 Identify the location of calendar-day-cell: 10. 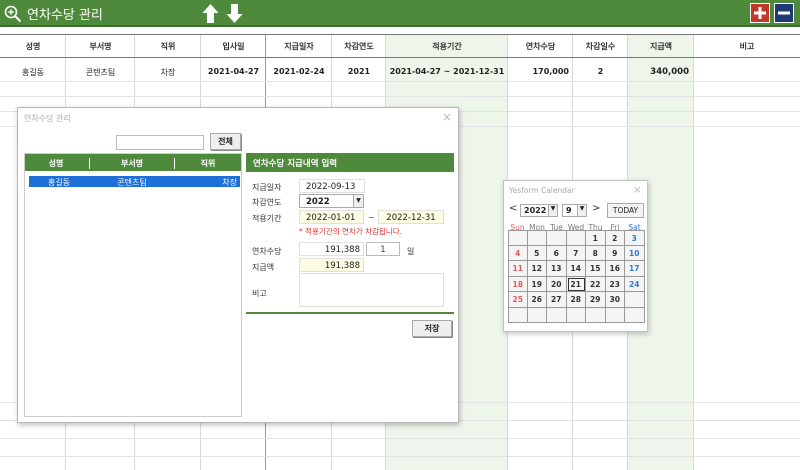
(635, 253).